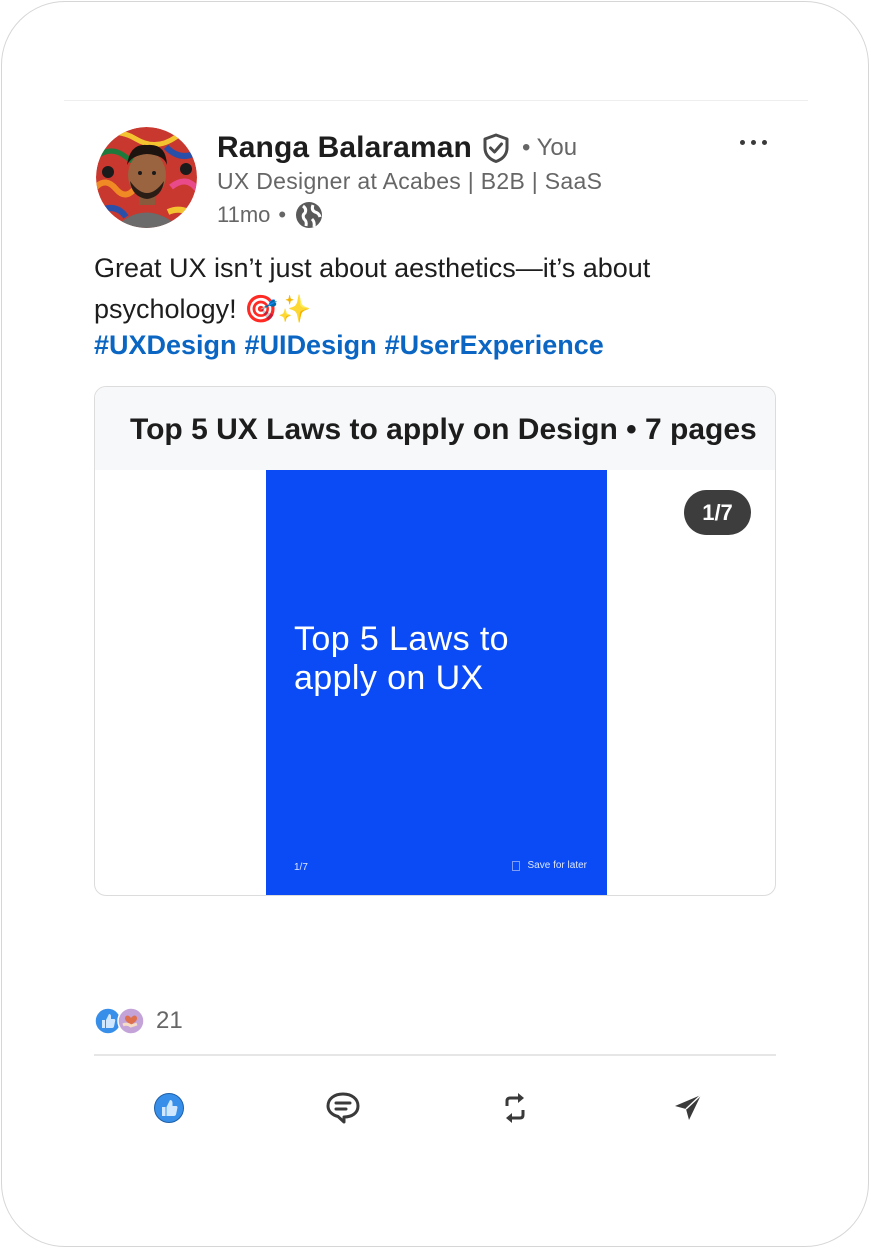 The height and width of the screenshot is (1250, 872). Describe the element at coordinates (244, 214) in the screenshot. I see `post-time: 11mo` at that location.